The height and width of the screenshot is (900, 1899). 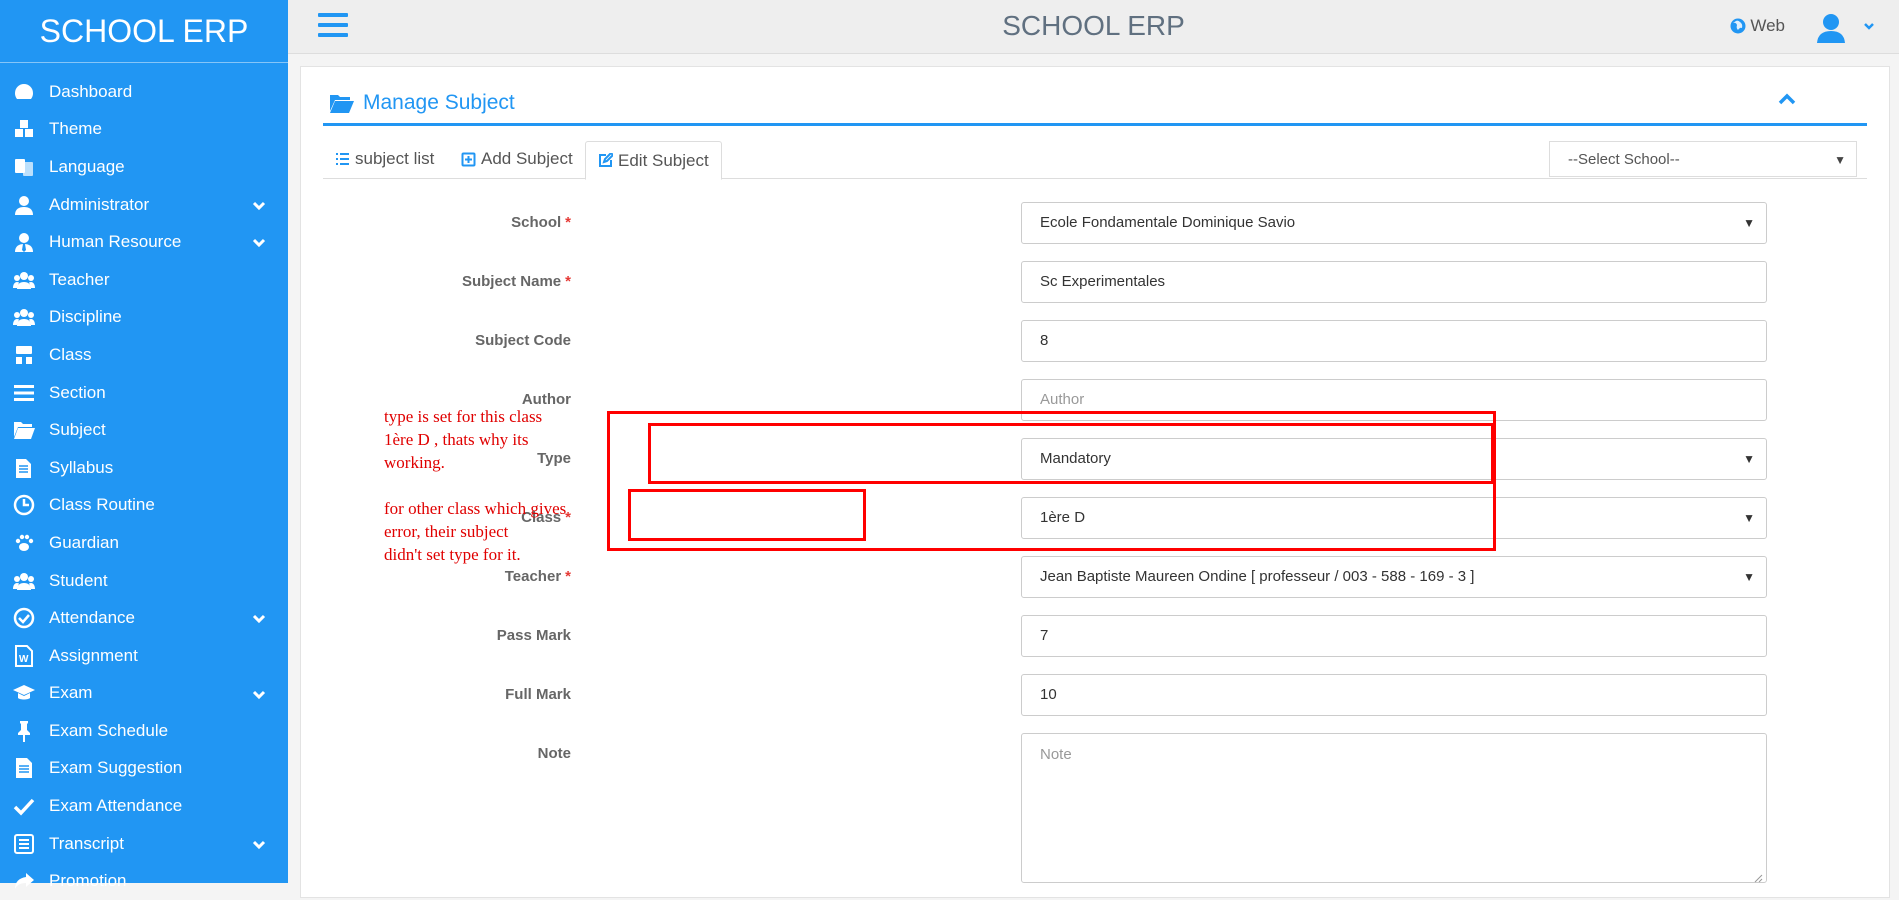 I want to click on check-circle-icon, so click(x=24, y=618).